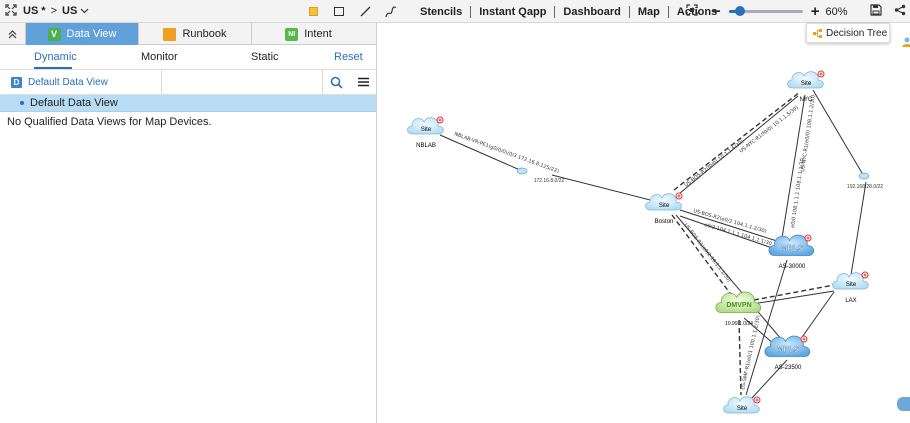  I want to click on menu-button, so click(363, 82).